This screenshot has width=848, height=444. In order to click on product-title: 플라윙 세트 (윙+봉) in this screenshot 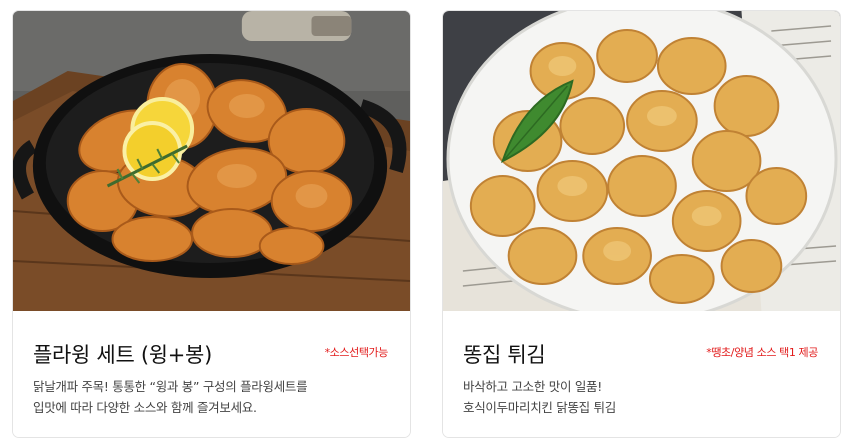, I will do `click(122, 355)`.